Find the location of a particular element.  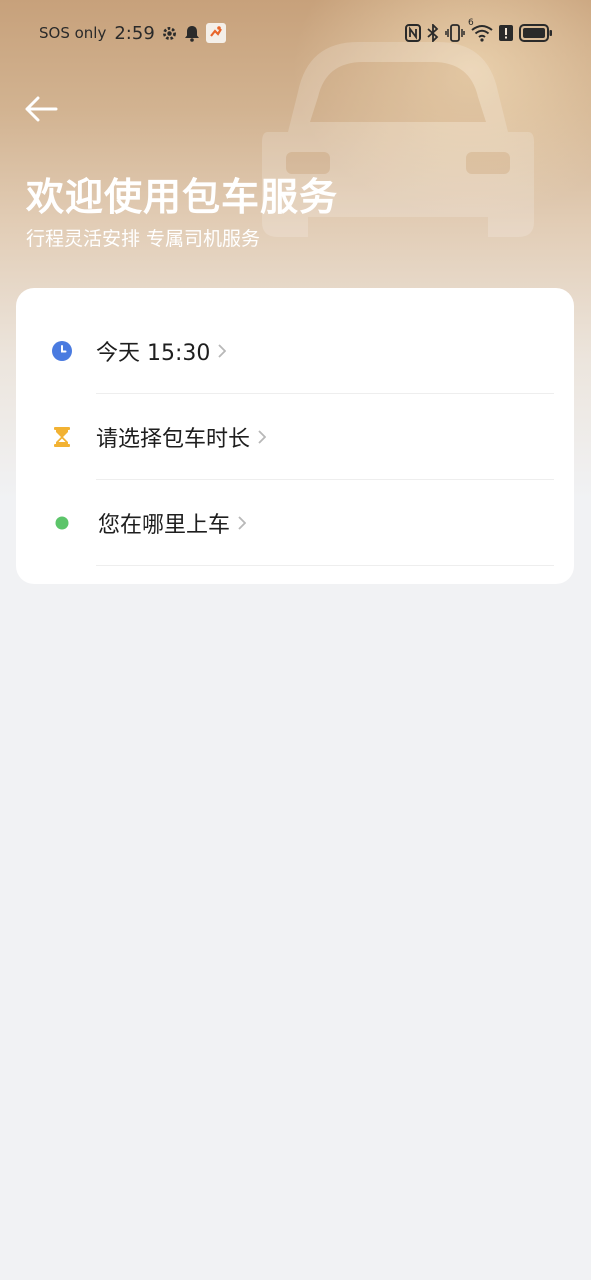

clock-time: 2:59 is located at coordinates (134, 33).